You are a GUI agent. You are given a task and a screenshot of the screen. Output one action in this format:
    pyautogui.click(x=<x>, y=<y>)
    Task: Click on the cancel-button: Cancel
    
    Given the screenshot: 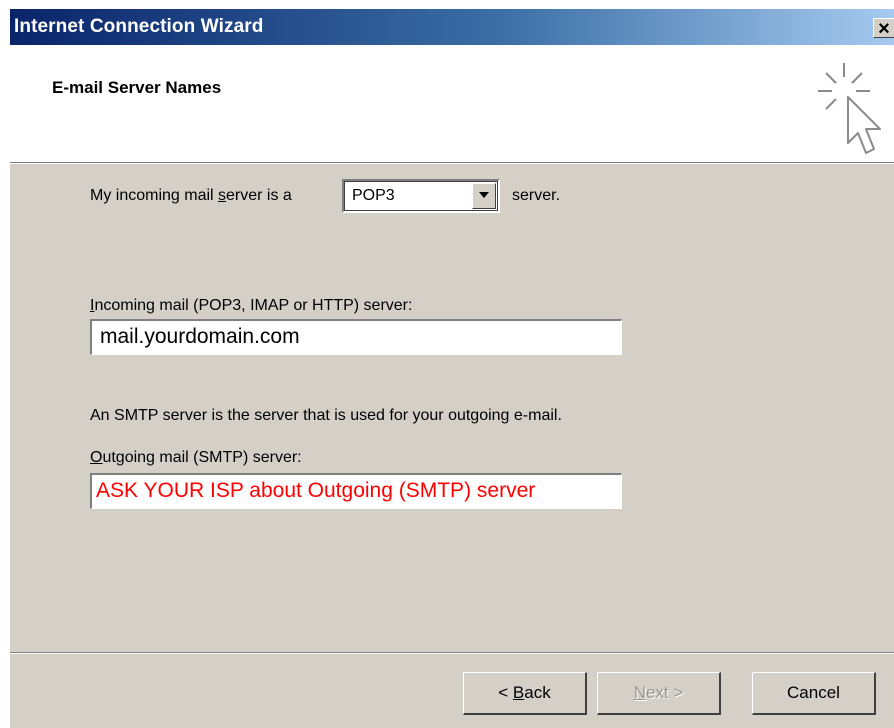 What is the action you would take?
    pyautogui.click(x=814, y=693)
    